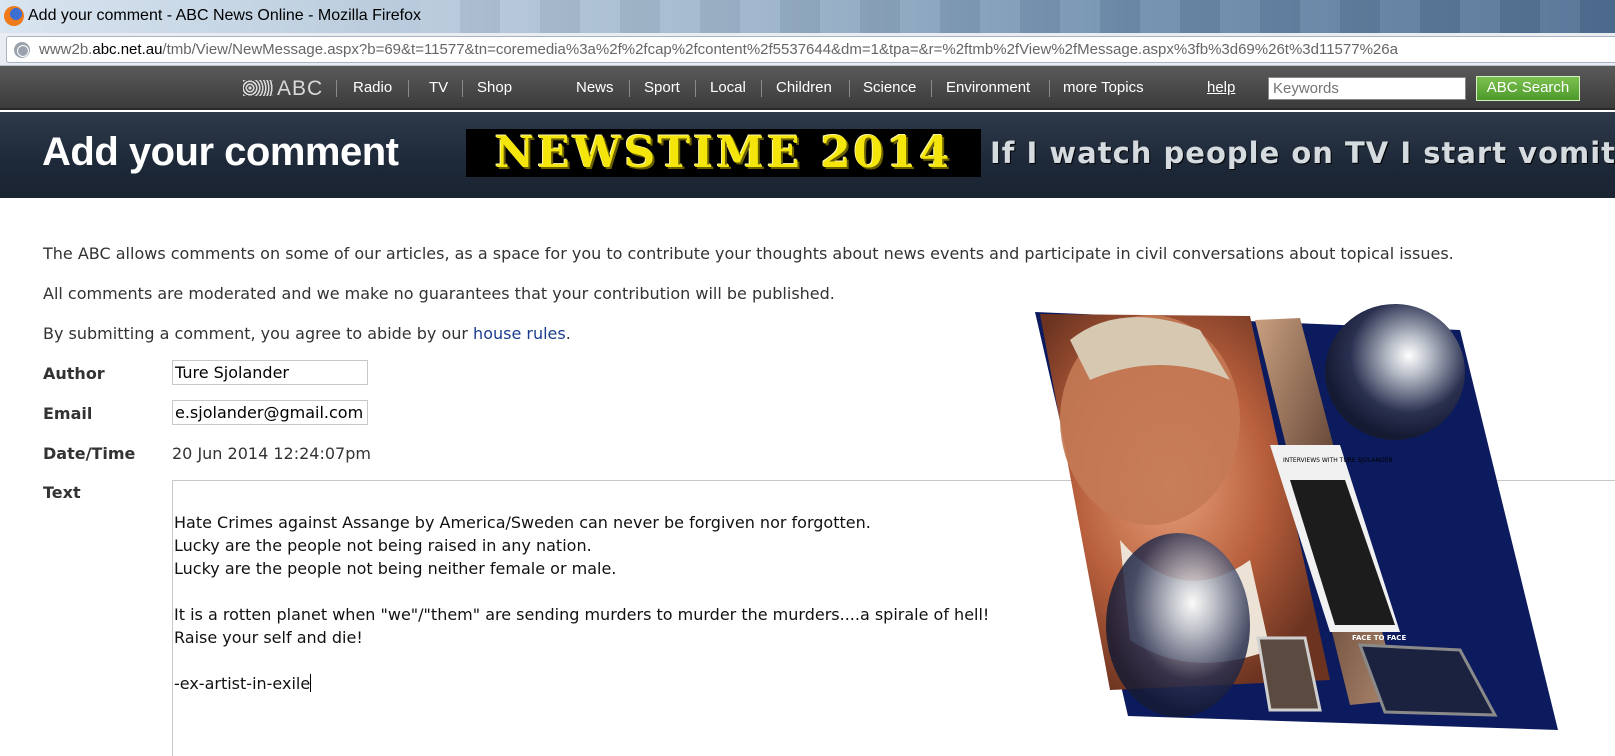 This screenshot has width=1615, height=756. I want to click on nav-item-children: Children, so click(804, 87).